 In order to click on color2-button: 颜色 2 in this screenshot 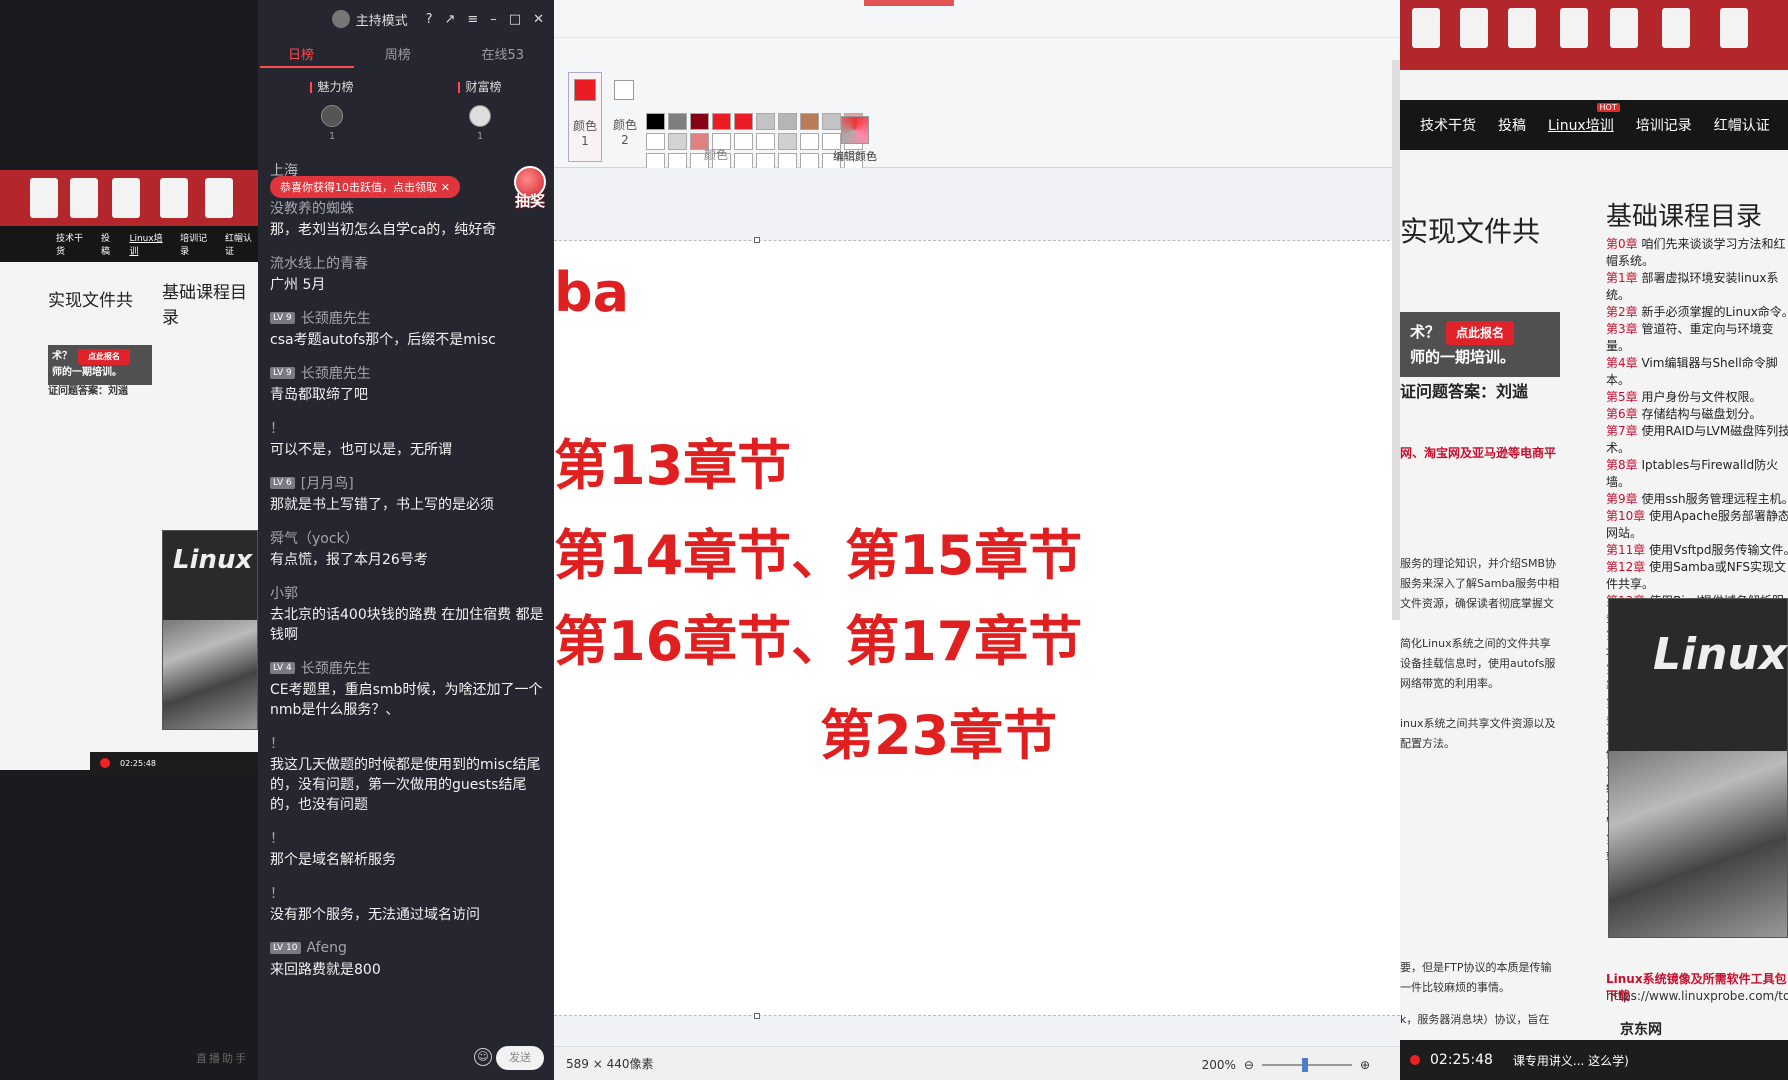, I will do `click(625, 117)`.